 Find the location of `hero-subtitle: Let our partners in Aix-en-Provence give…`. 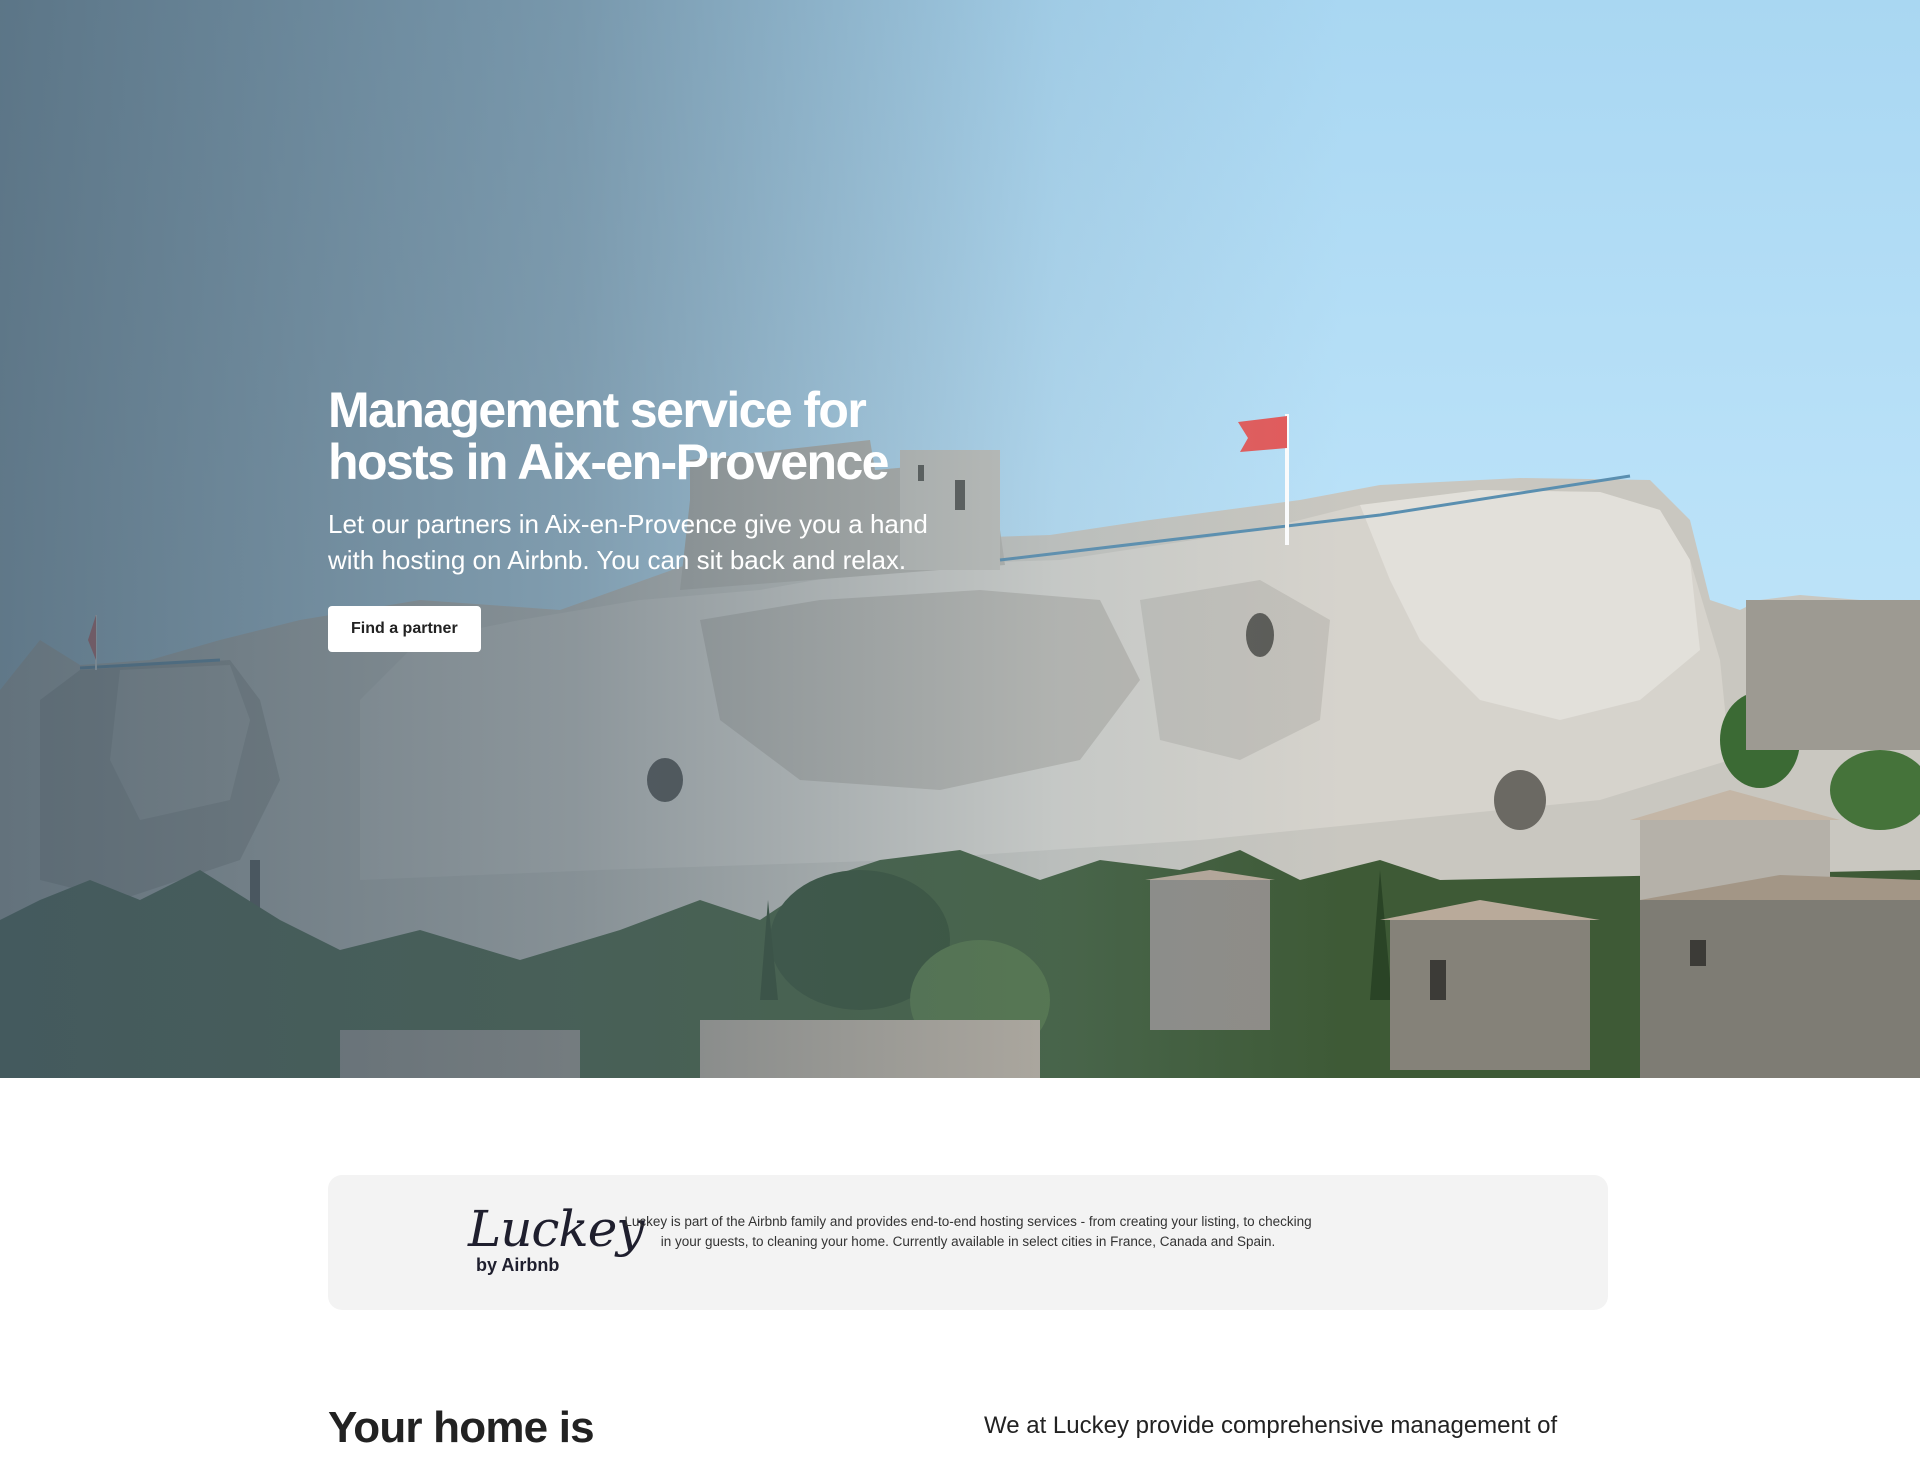

hero-subtitle: Let our partners in Aix-en-Provence give… is located at coordinates (628, 542).